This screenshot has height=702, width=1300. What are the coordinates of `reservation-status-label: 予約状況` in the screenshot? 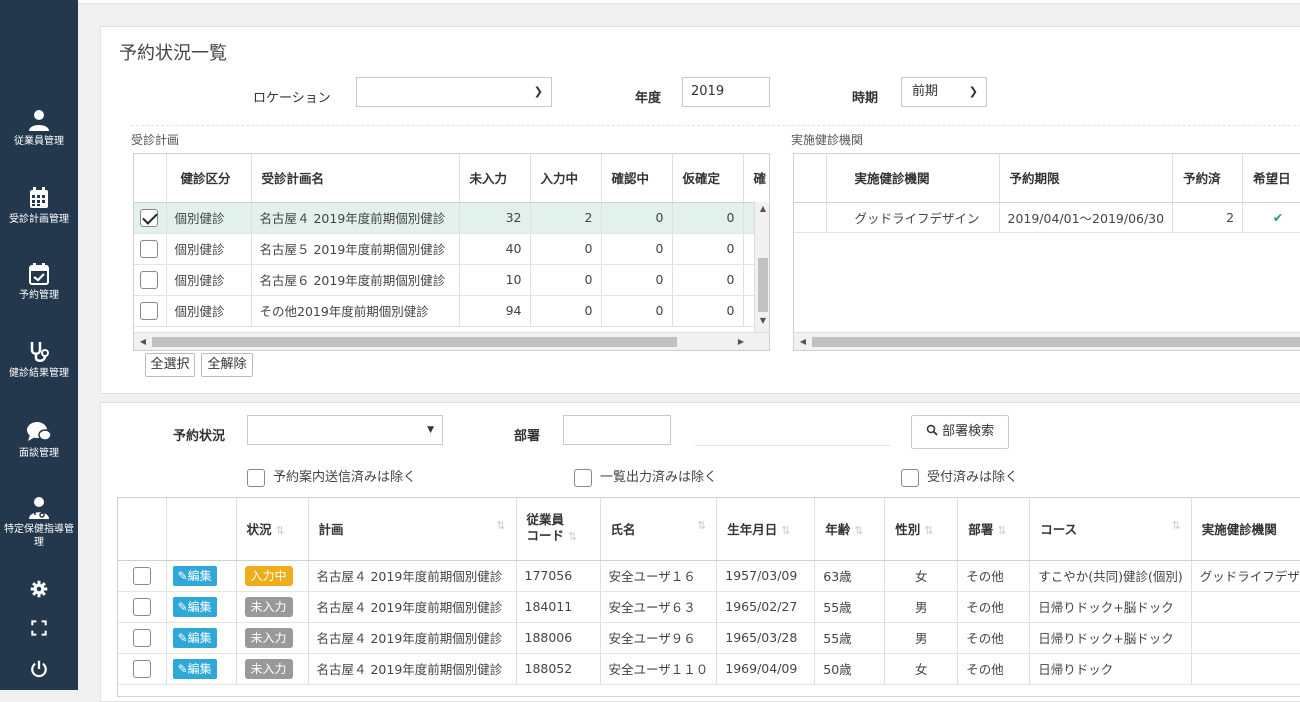 It's located at (199, 436).